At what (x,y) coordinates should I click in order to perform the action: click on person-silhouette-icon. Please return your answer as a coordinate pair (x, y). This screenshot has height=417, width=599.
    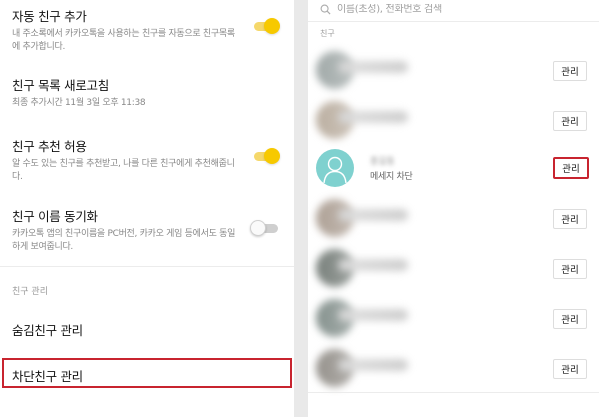
    Looking at the image, I should click on (335, 170).